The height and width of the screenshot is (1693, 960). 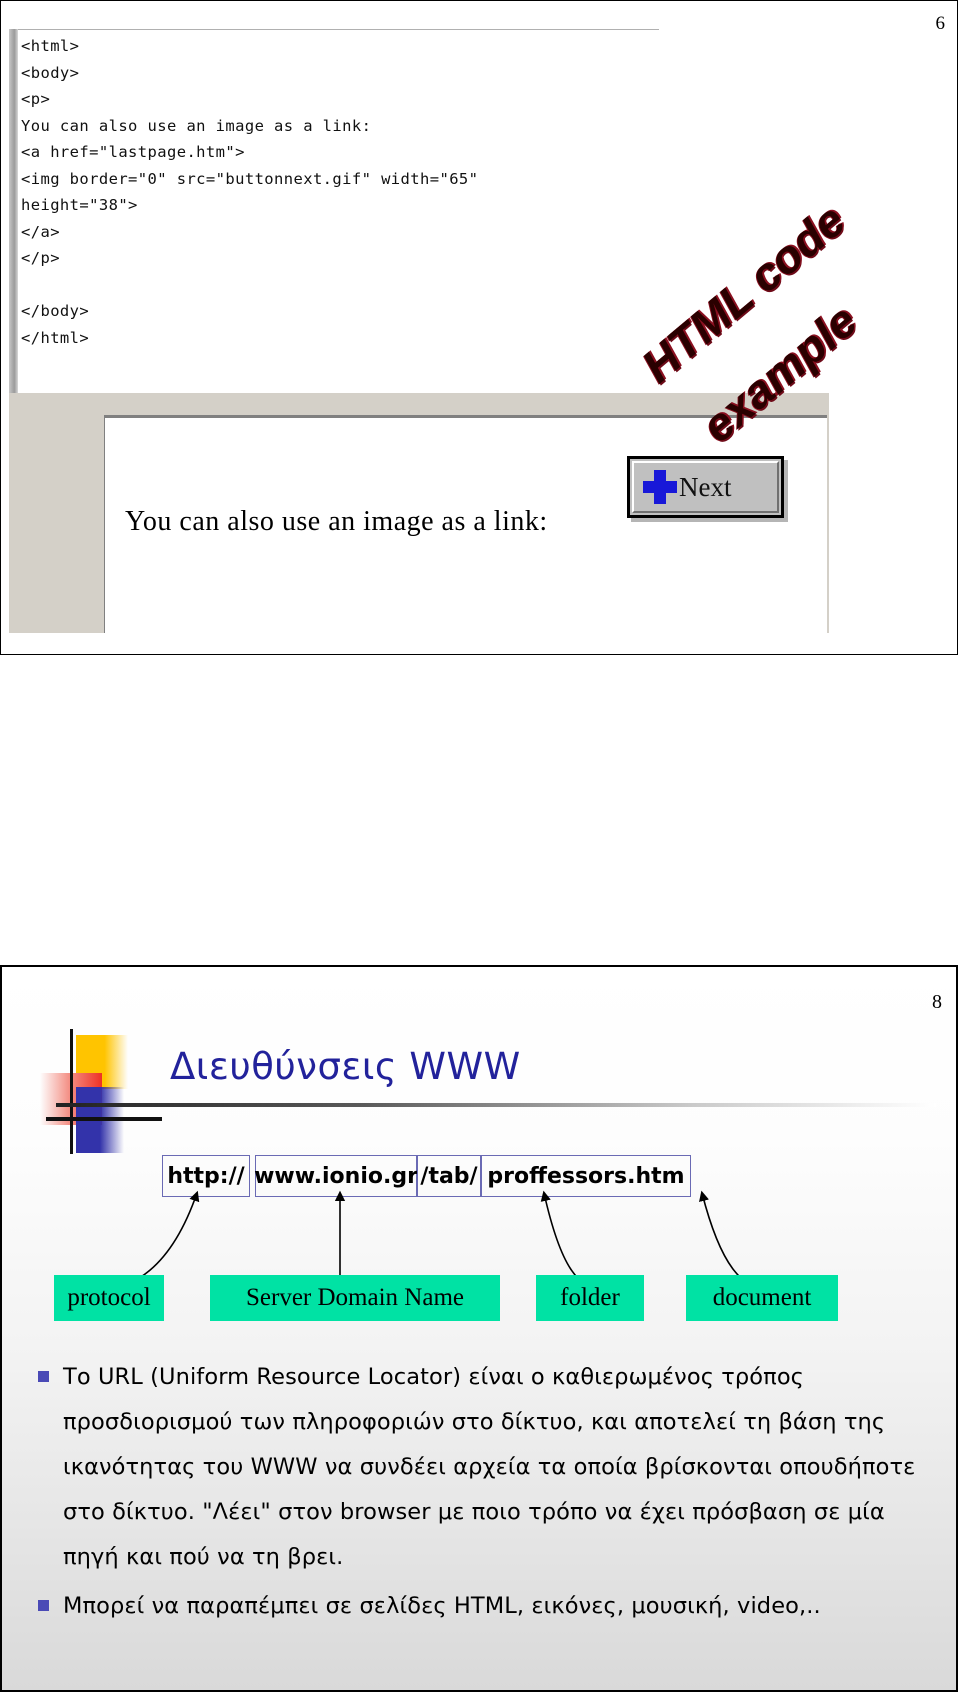 I want to click on editor-title-bar, so click(x=334, y=19).